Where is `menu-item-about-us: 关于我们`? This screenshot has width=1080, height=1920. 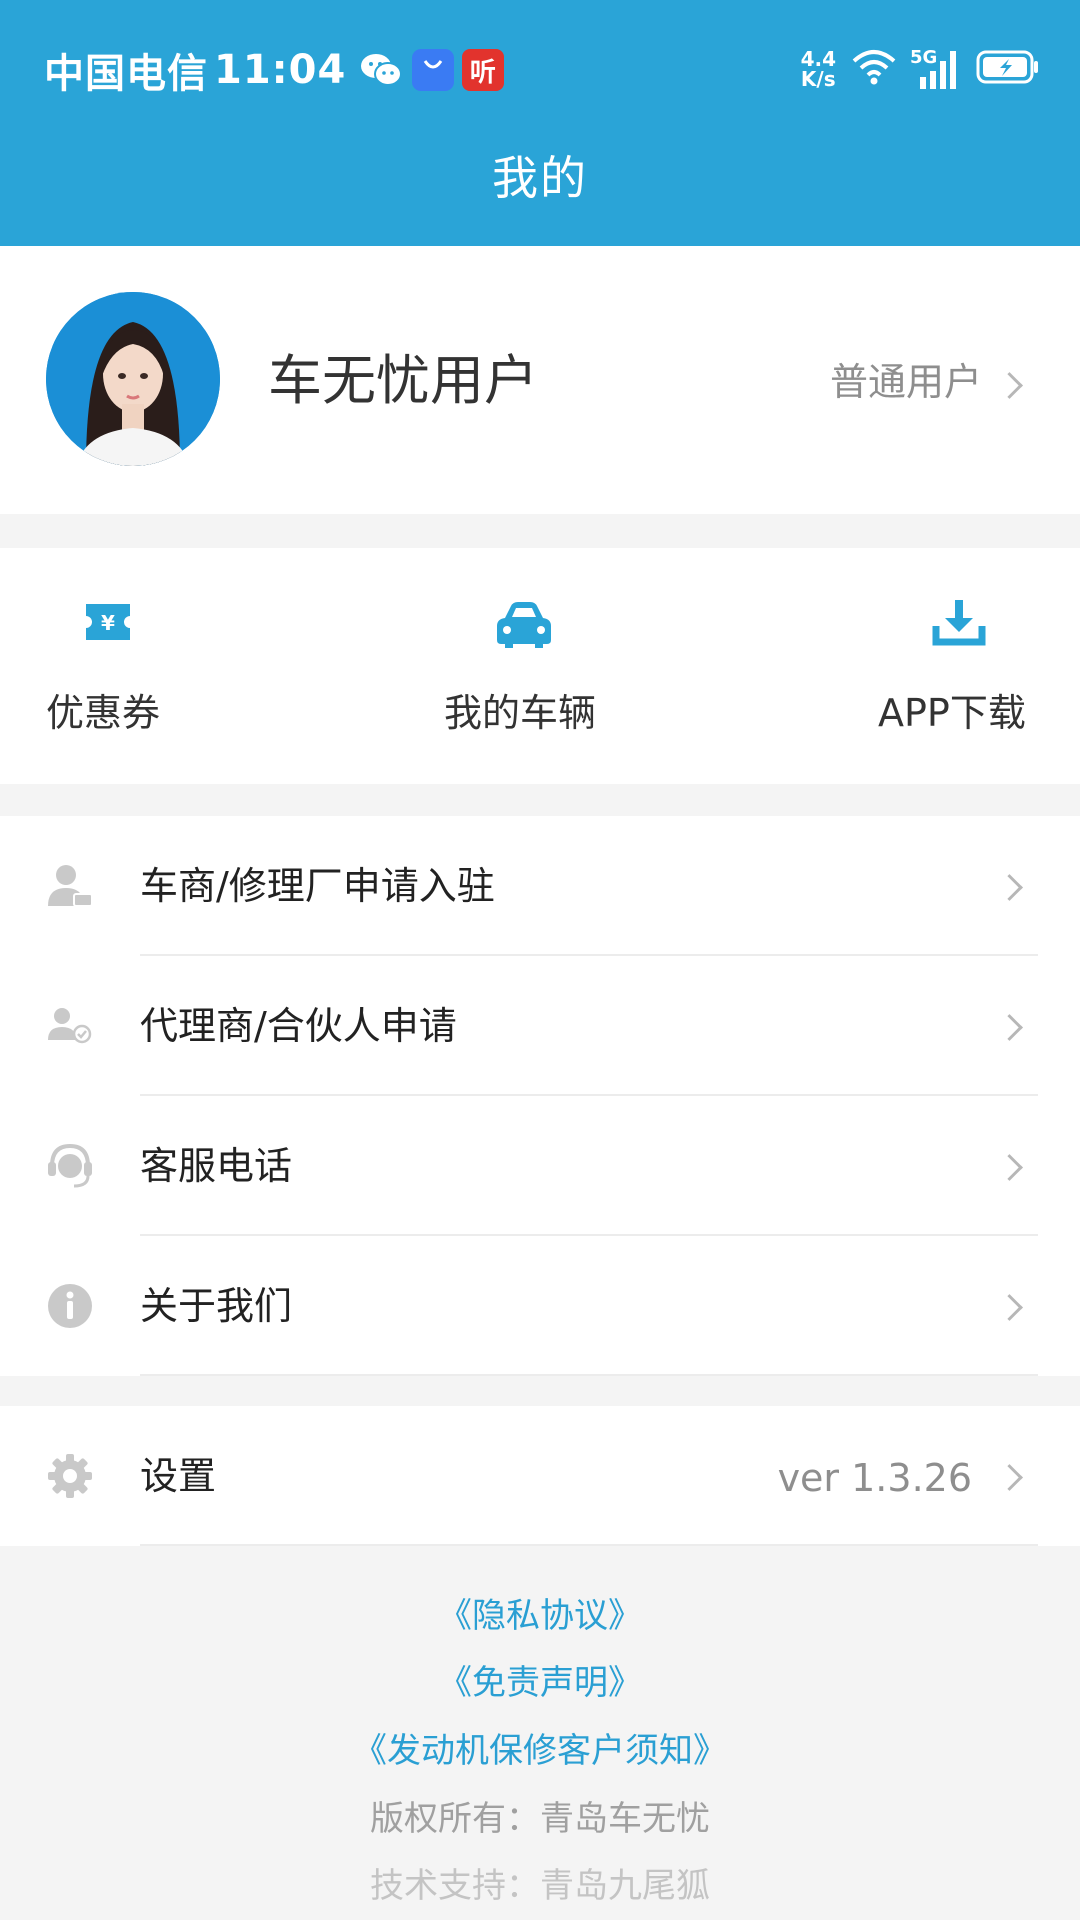 menu-item-about-us: 关于我们 is located at coordinates (540, 1306).